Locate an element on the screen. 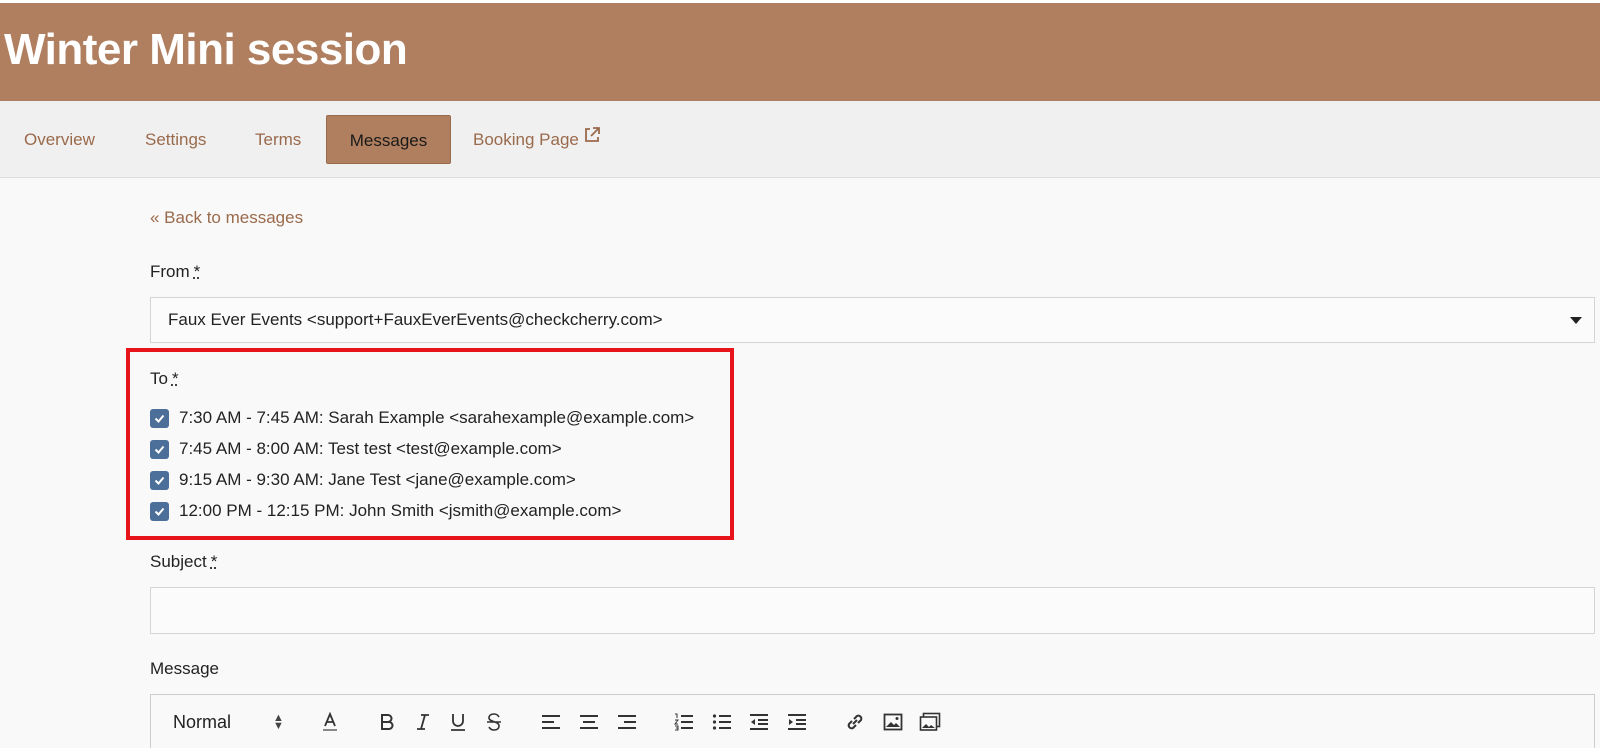  format-select: Normal ▲ ▼ is located at coordinates (233, 722).